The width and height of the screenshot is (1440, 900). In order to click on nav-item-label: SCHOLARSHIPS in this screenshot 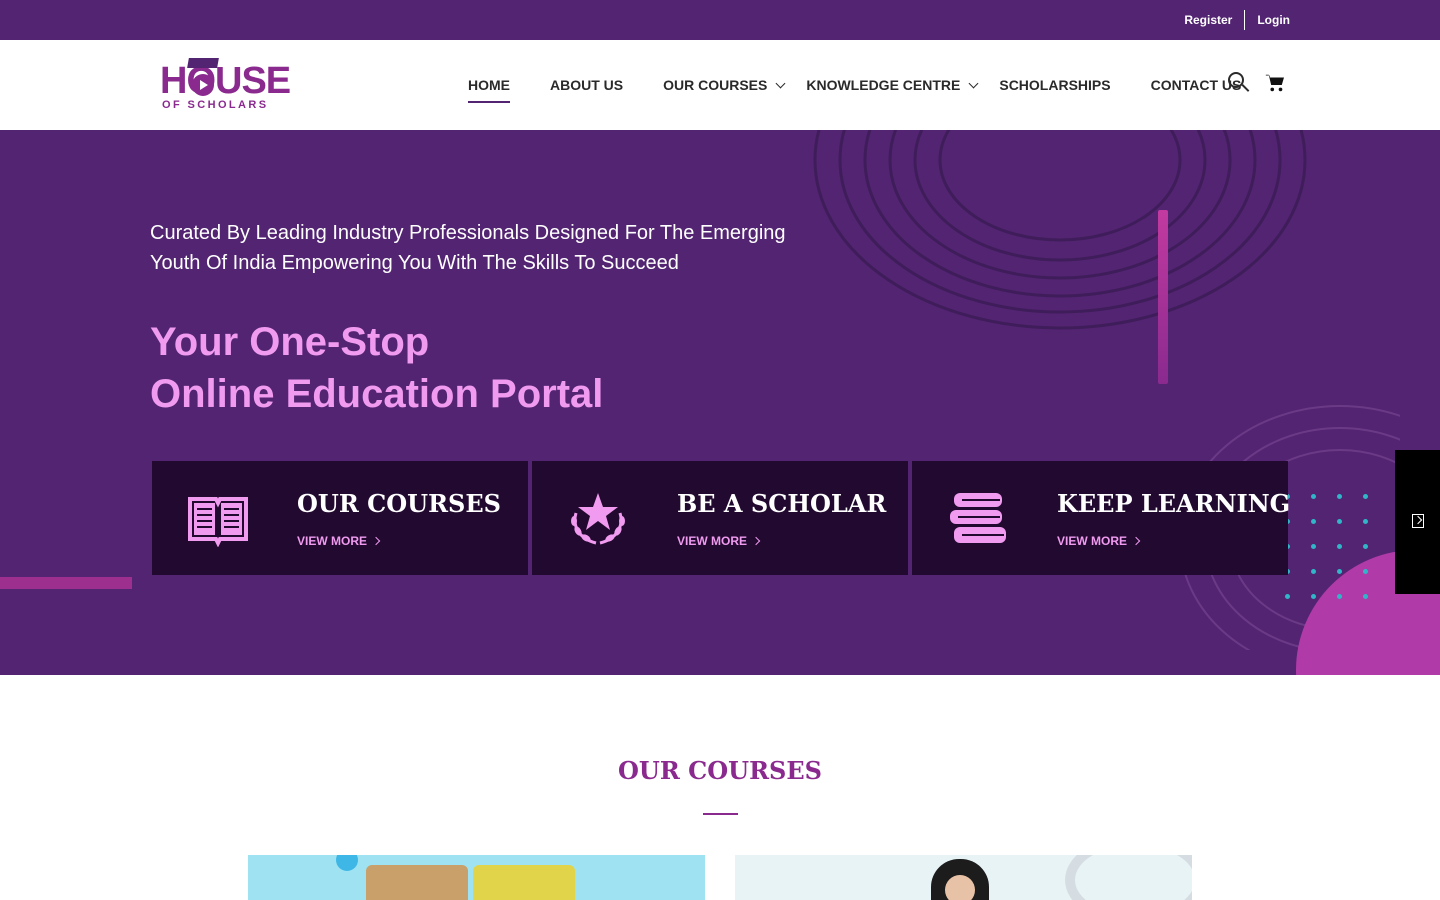, I will do `click(1055, 85)`.